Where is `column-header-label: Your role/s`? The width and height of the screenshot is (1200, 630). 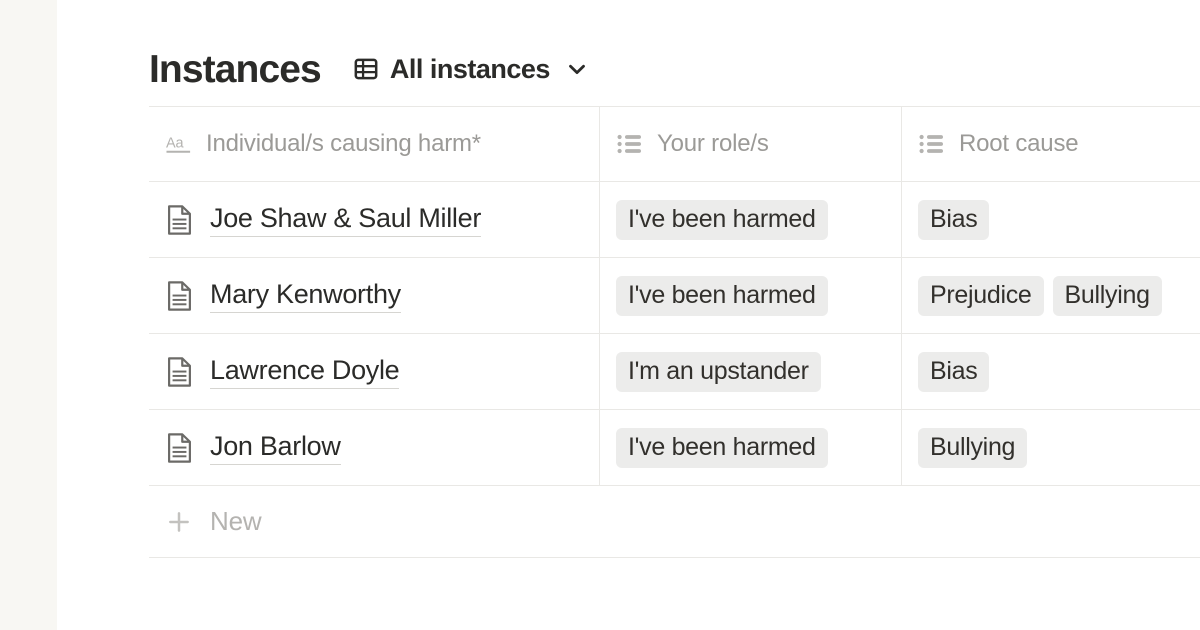
column-header-label: Your role/s is located at coordinates (713, 143).